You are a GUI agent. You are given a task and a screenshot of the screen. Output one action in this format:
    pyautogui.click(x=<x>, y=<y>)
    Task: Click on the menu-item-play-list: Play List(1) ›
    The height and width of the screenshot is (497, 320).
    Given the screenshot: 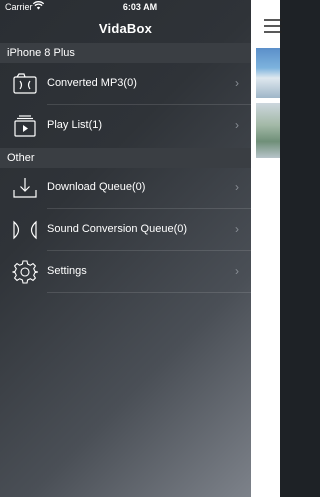 What is the action you would take?
    pyautogui.click(x=125, y=126)
    